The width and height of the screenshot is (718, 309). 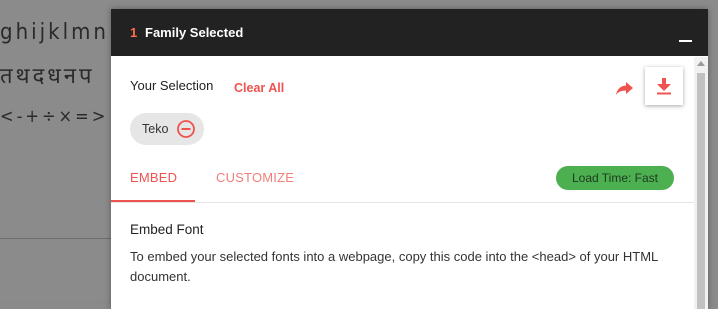 I want to click on share-arrow-icon, so click(x=624, y=88).